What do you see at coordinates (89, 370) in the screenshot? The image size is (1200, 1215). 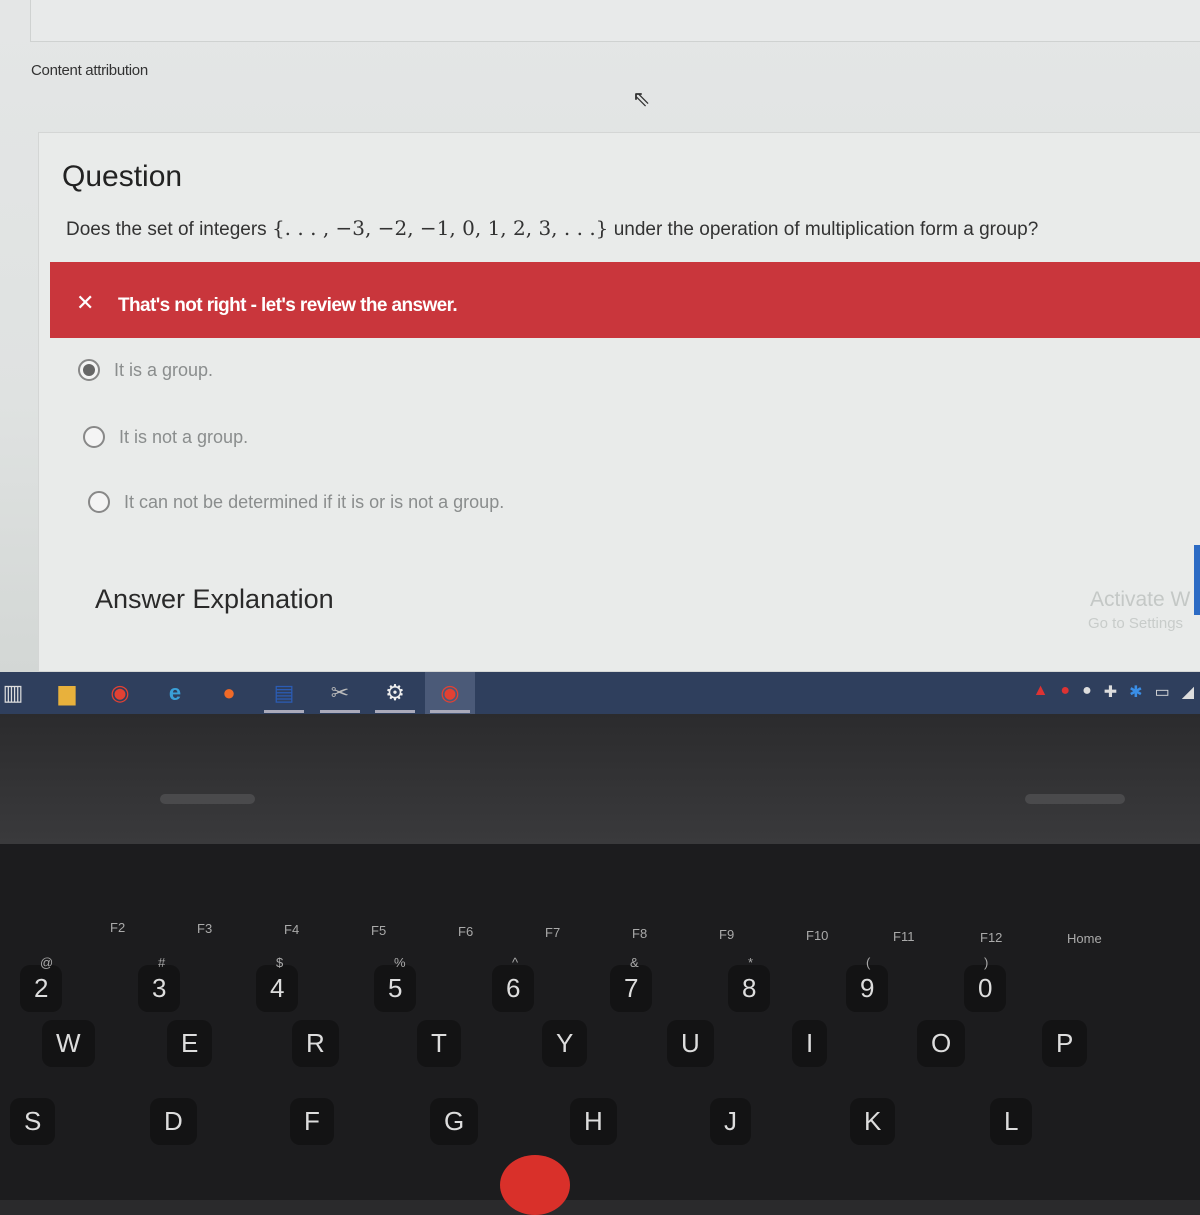 I see `radio-selected` at bounding box center [89, 370].